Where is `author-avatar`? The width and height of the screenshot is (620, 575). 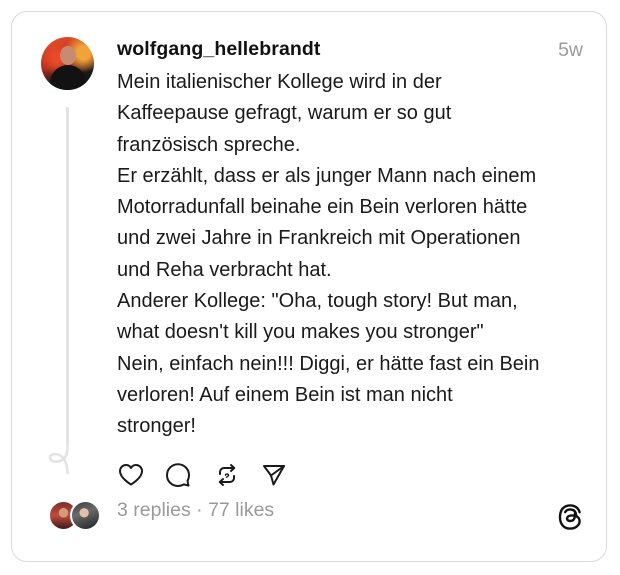
author-avatar is located at coordinates (67, 63).